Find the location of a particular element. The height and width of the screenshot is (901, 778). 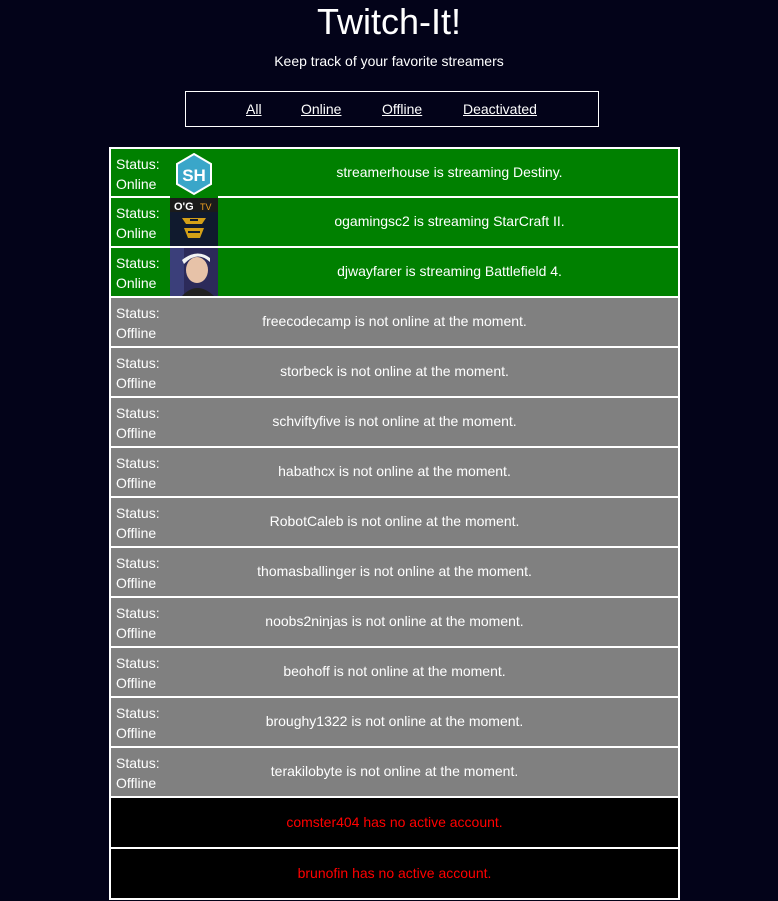

stream-message: habathcx is not online at the moment. is located at coordinates (394, 471).